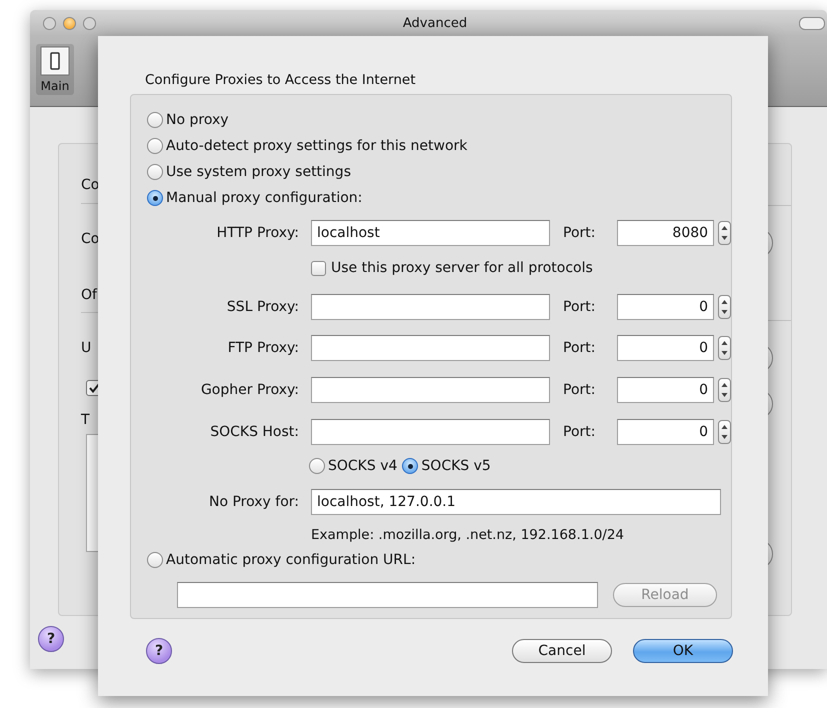 The image size is (827, 708). I want to click on hint-text: Example: .mozilla.org, .net.nz, 192.168.1.0/24, so click(468, 535).